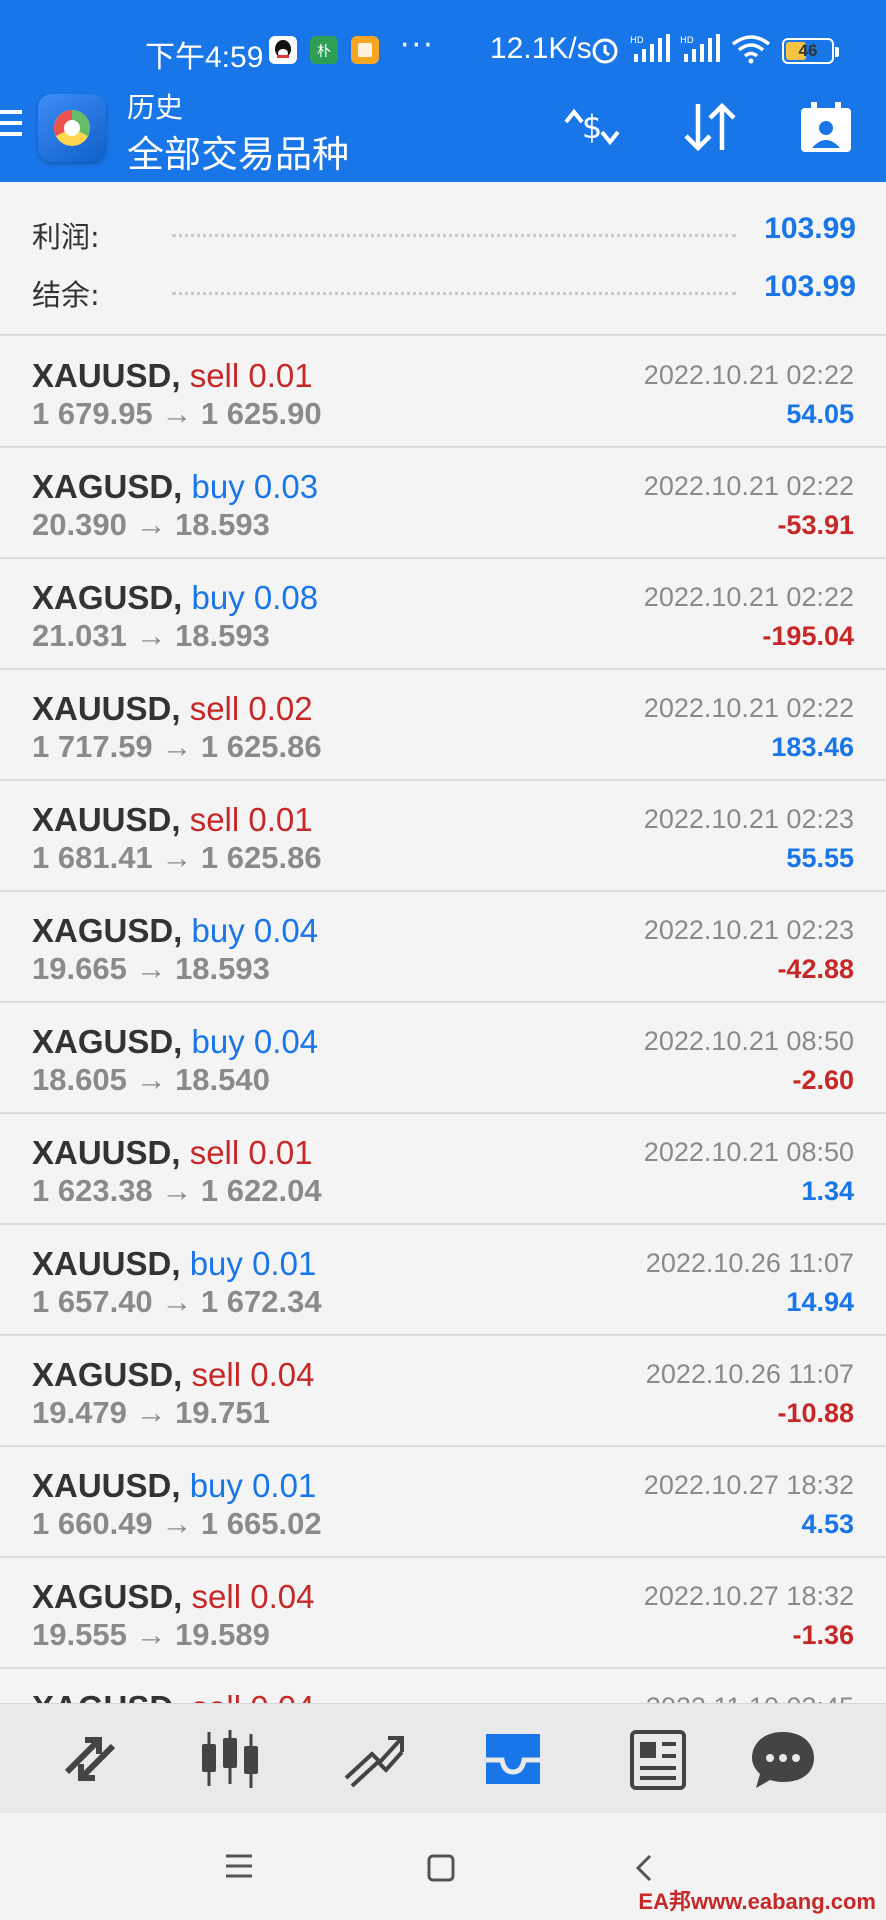 The image size is (886, 1920). I want to click on sort-icon, so click(710, 129).